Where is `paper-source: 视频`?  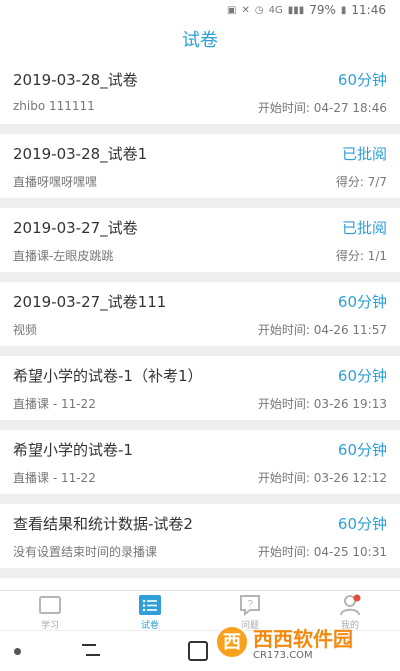 paper-source: 视频 is located at coordinates (25, 330).